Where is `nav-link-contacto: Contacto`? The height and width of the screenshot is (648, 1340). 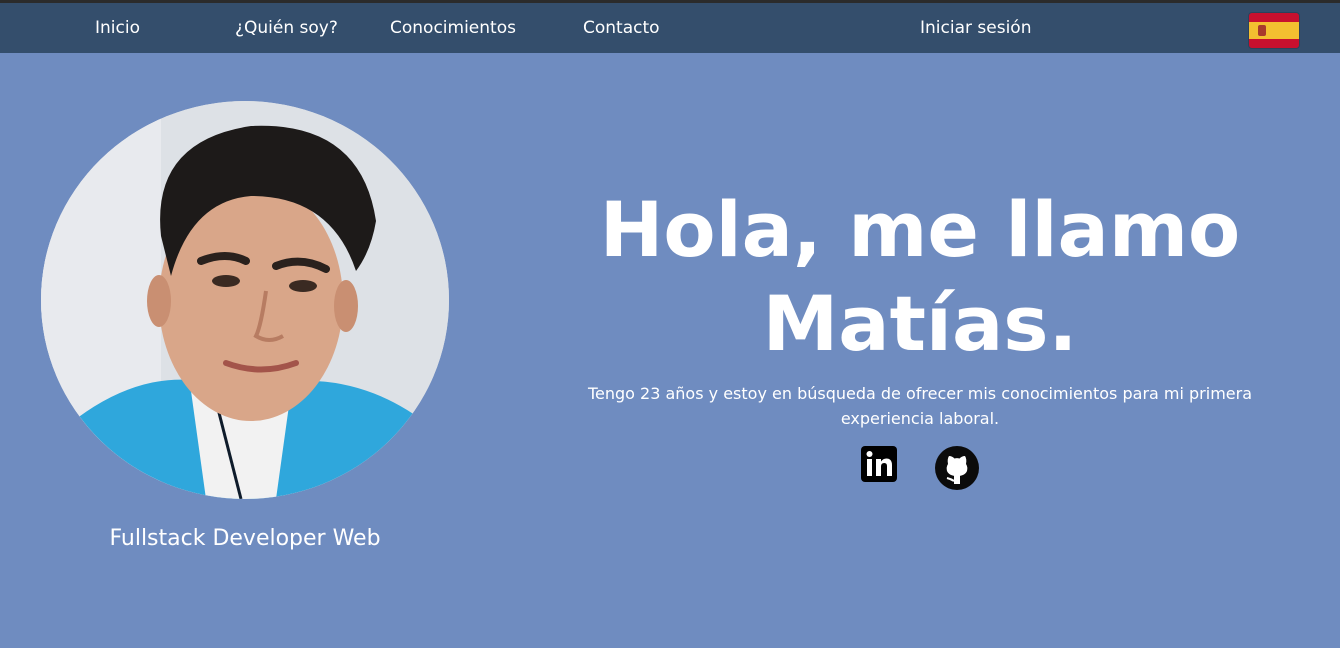
nav-link-contacto: Contacto is located at coordinates (621, 28).